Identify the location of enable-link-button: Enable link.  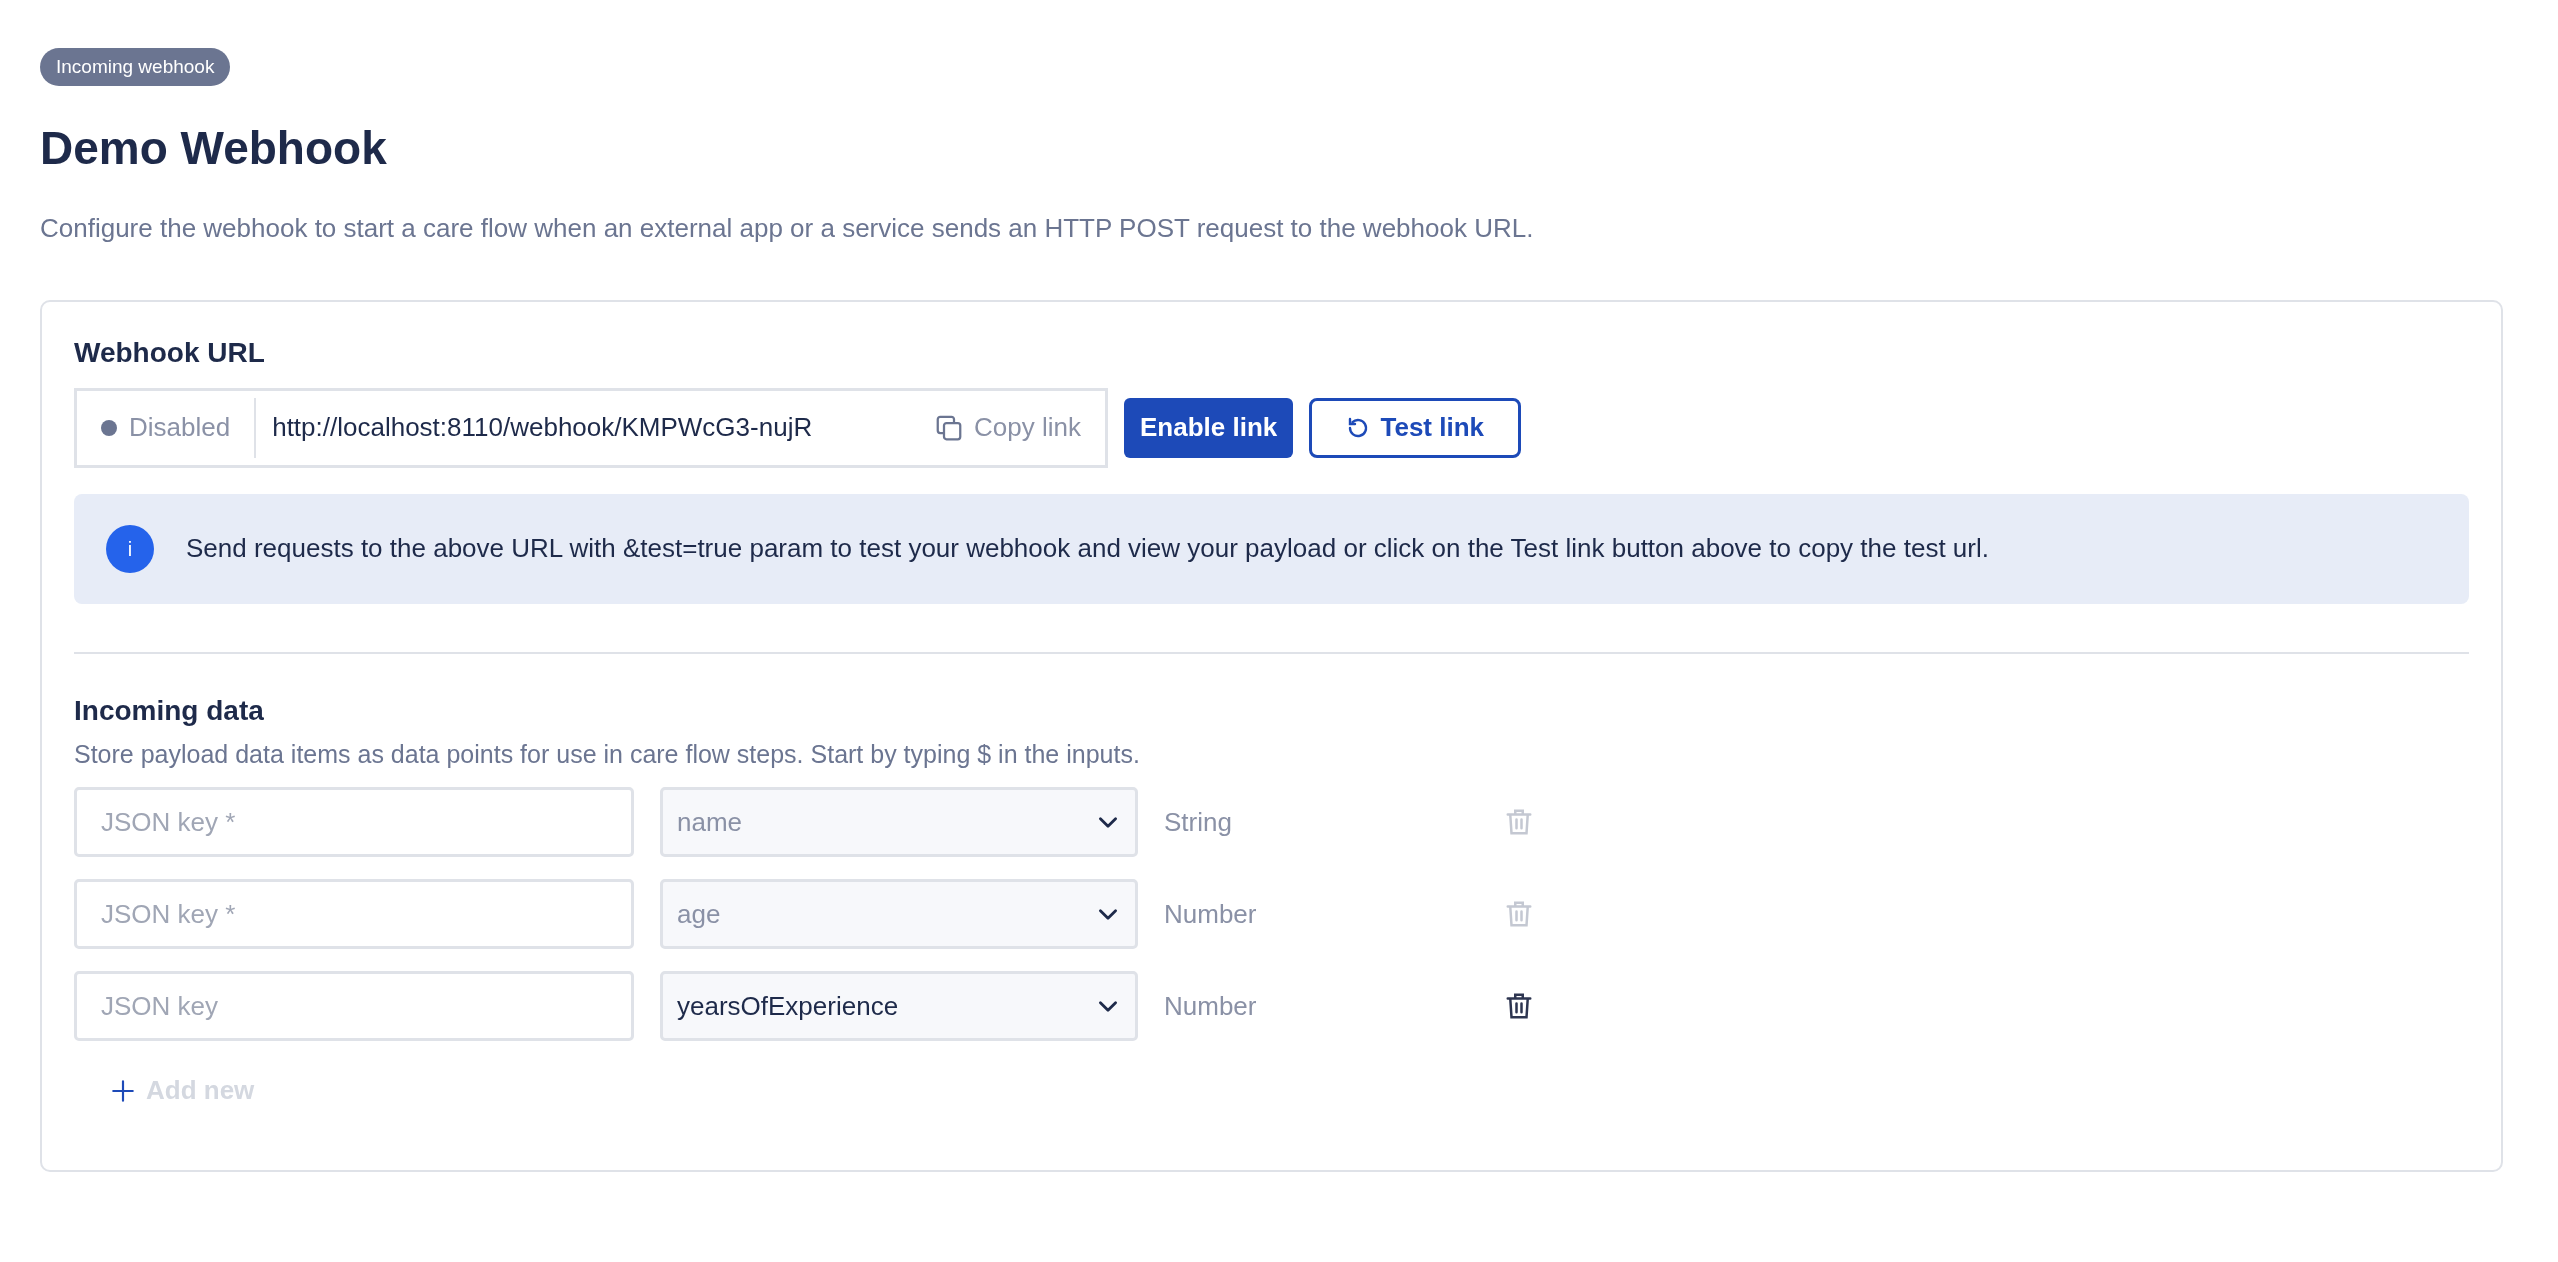
(1209, 427).